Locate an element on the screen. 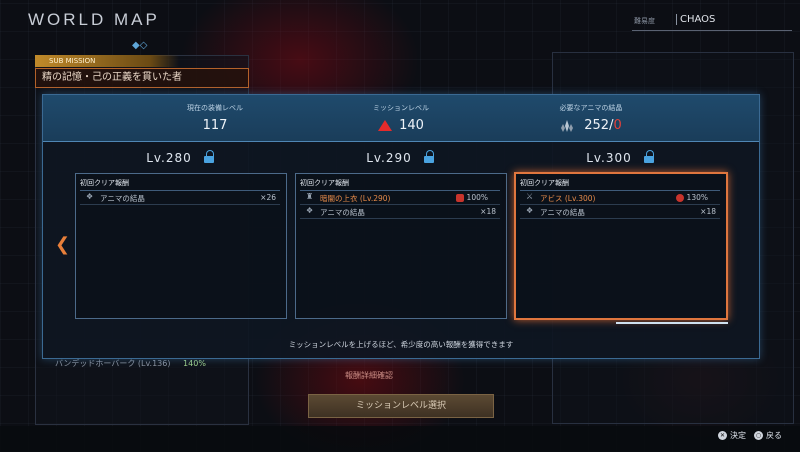  back-label: 戻る is located at coordinates (774, 435).